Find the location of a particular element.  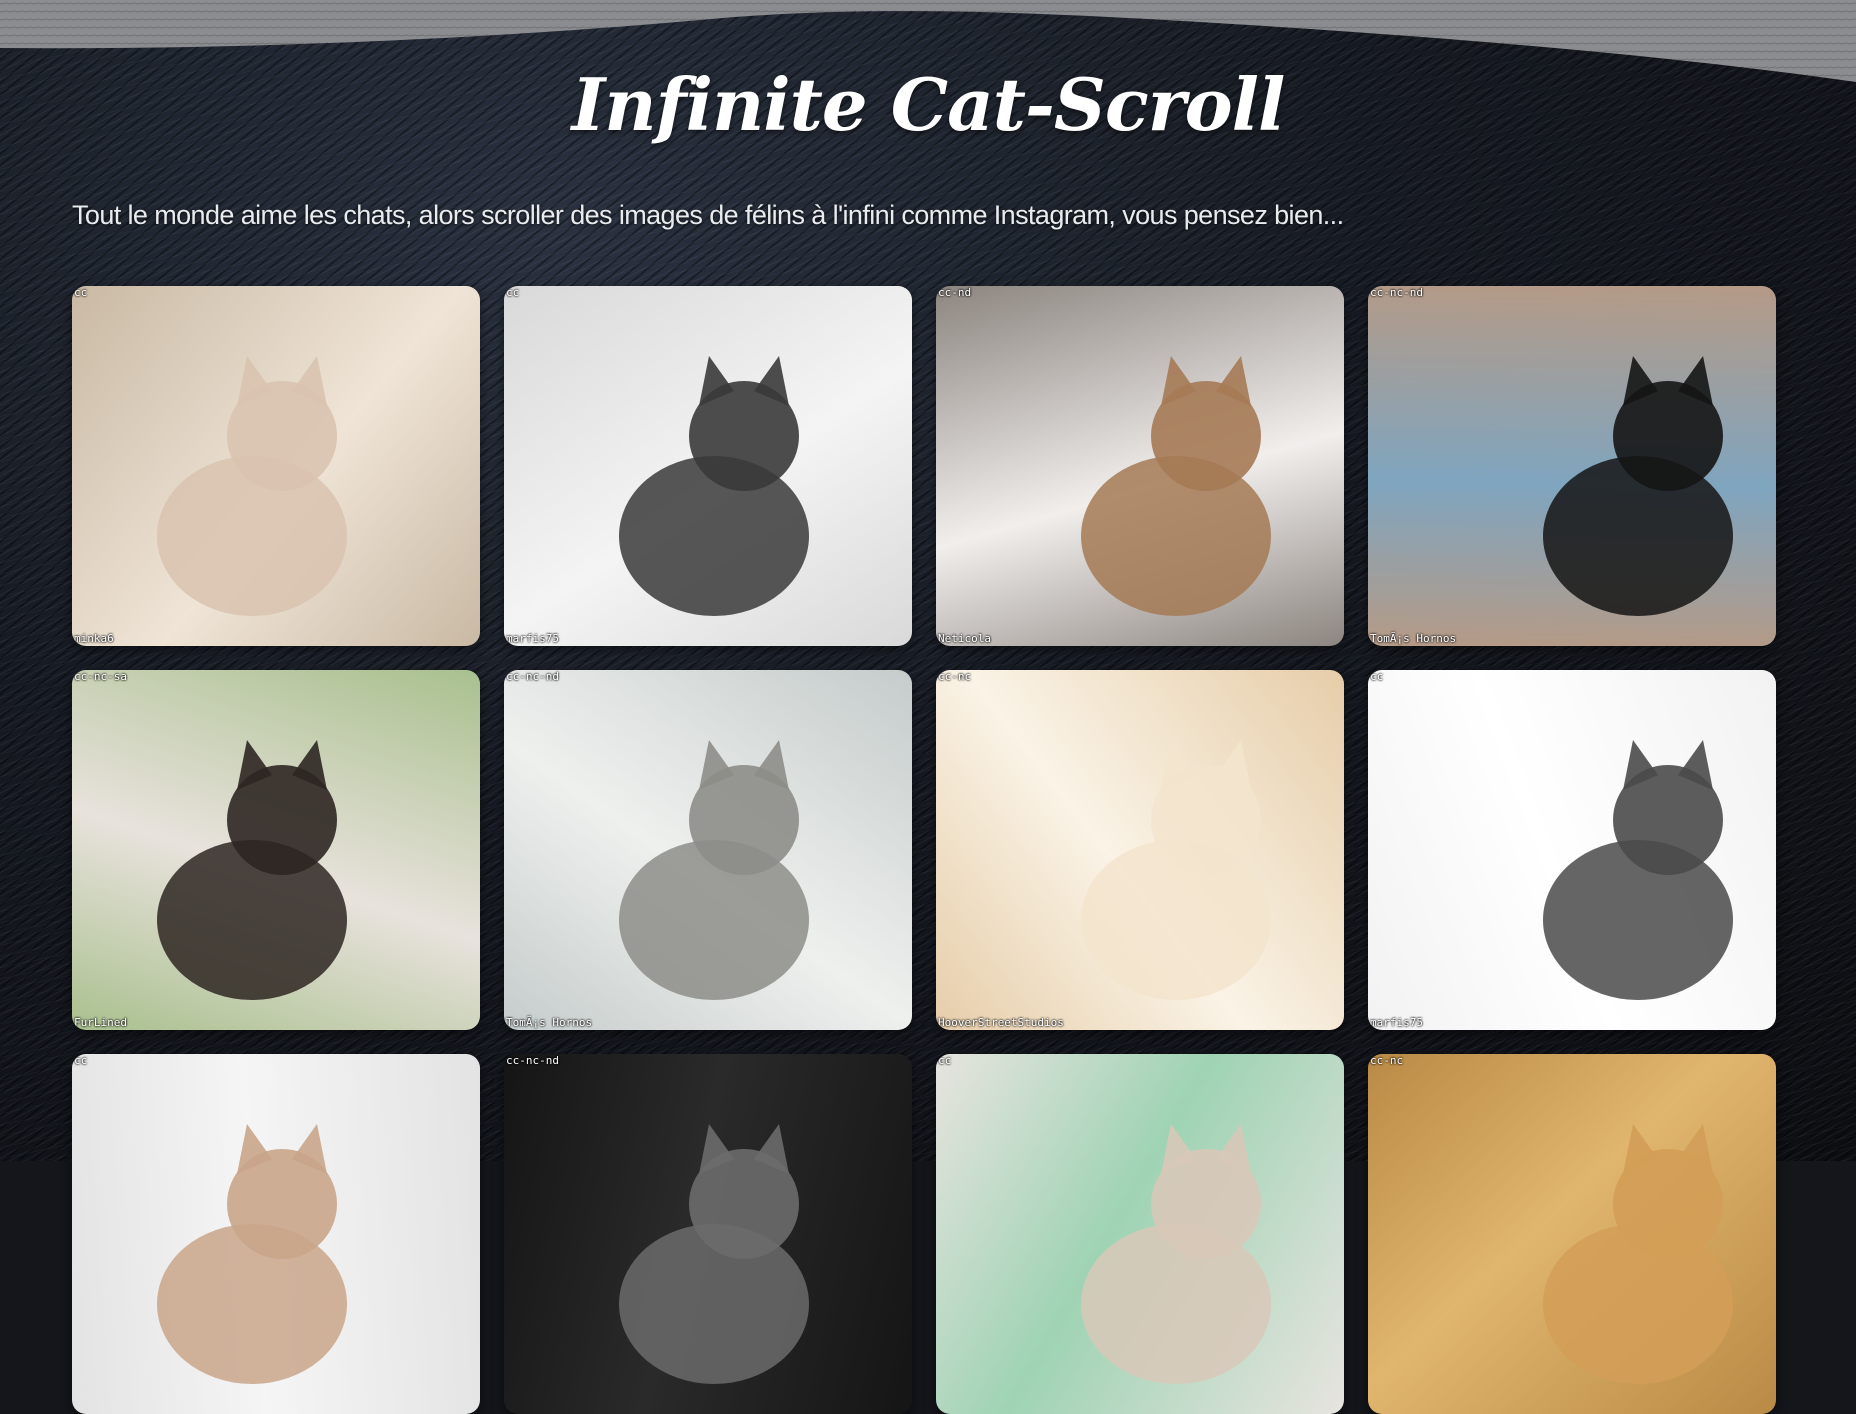

page-title: Infinite Cat-Scroll is located at coordinates (928, 104).